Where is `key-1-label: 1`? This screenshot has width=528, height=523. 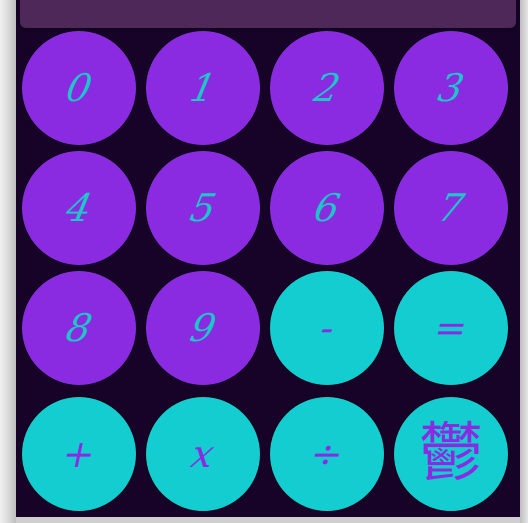 key-1-label: 1 is located at coordinates (203, 88).